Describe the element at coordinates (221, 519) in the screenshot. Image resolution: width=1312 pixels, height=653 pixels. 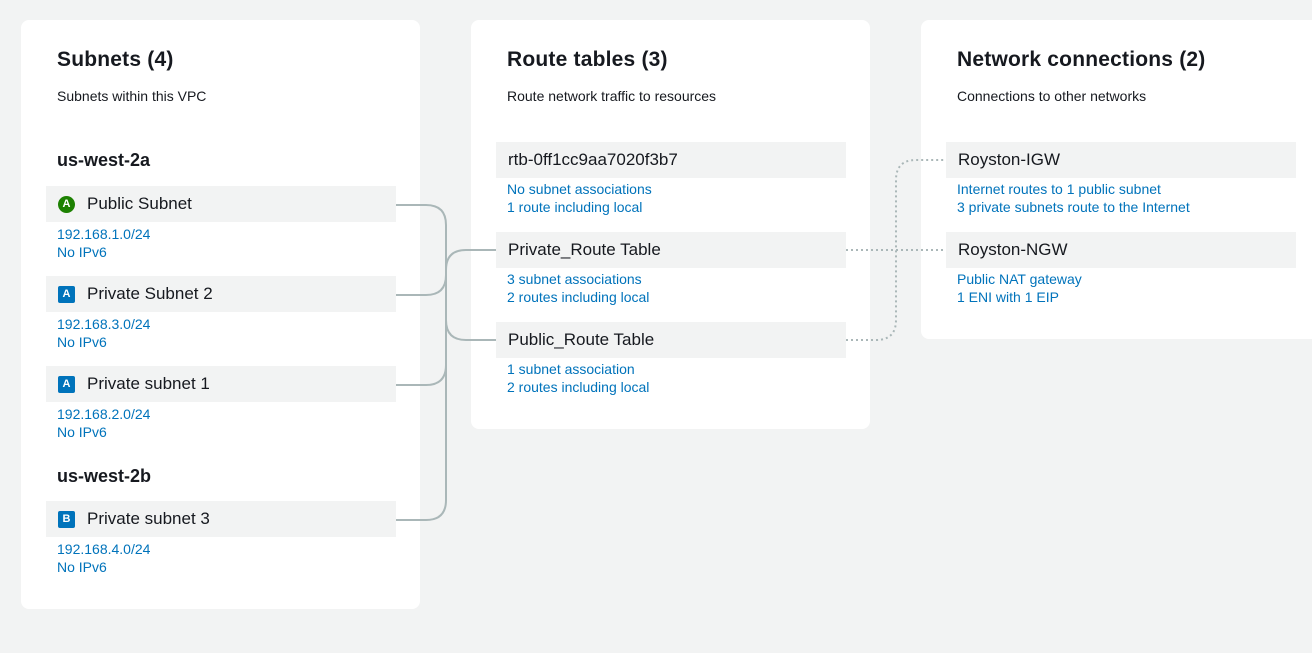
I see `subnet-private-subnet-3: B Private subnet 3` at that location.